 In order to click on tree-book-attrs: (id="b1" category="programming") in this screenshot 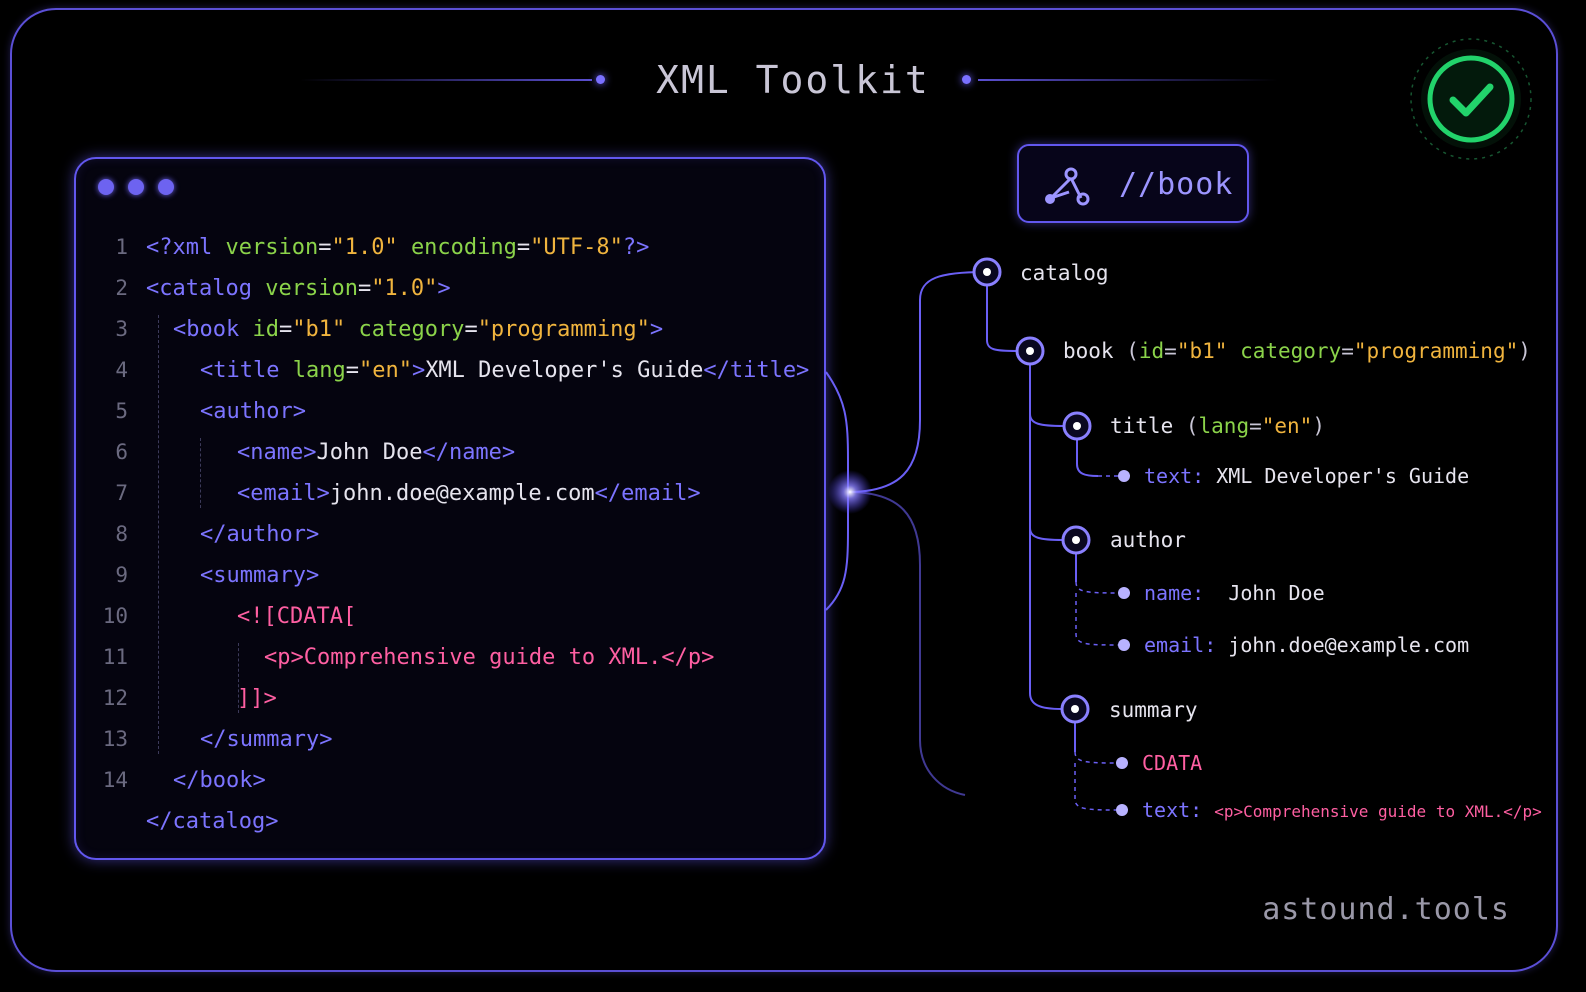, I will do `click(1322, 351)`.